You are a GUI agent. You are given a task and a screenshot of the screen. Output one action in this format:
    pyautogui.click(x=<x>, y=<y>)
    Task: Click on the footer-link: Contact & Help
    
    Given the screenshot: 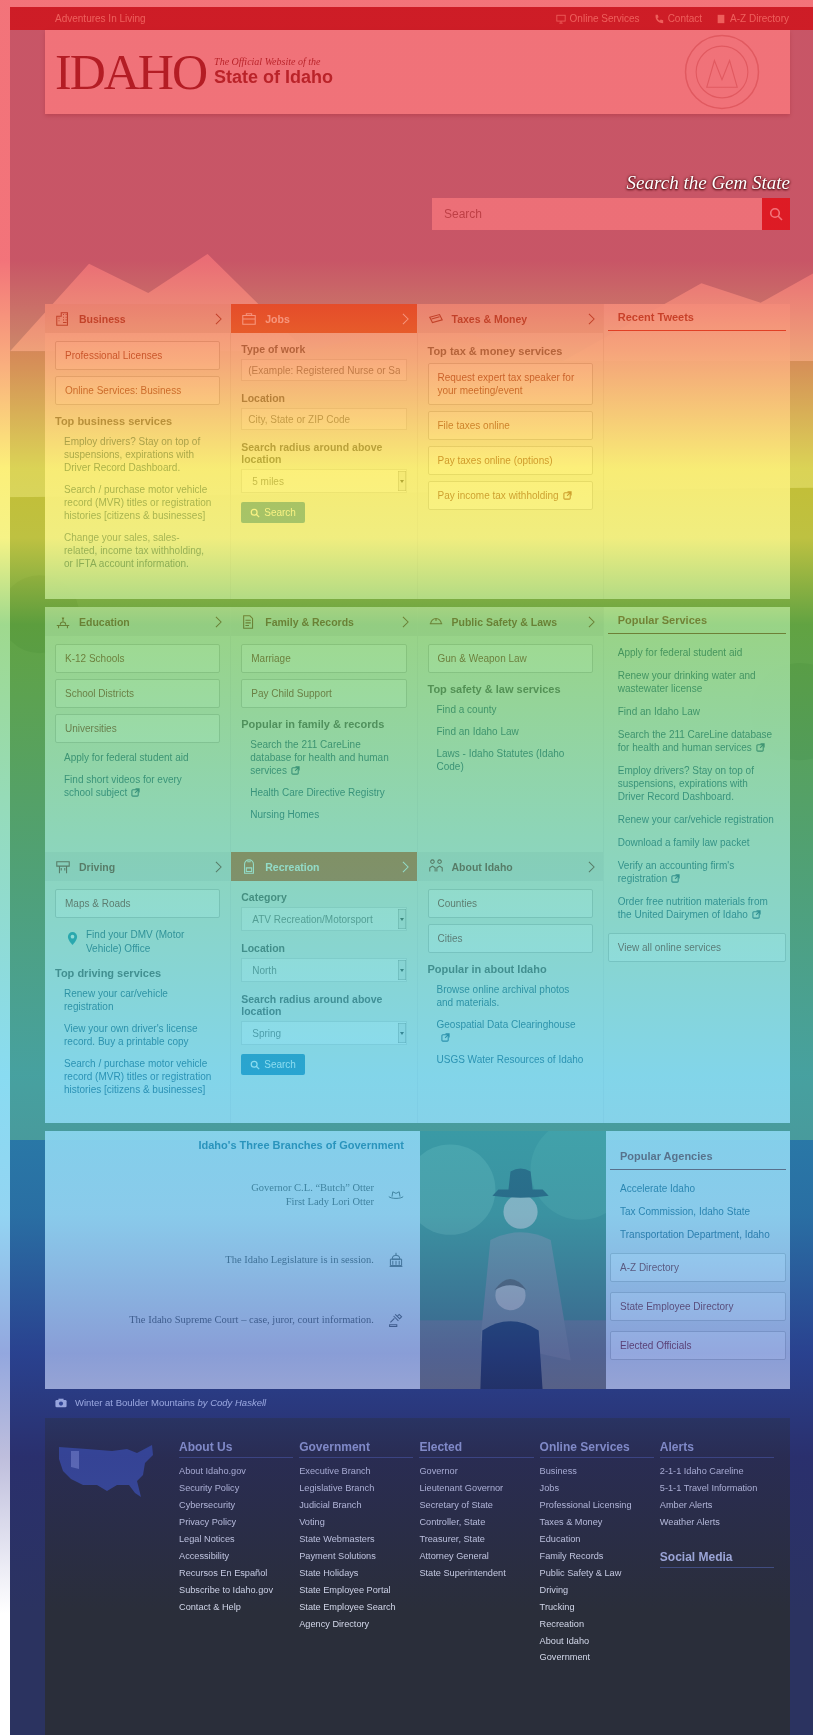 What is the action you would take?
    pyautogui.click(x=236, y=1607)
    